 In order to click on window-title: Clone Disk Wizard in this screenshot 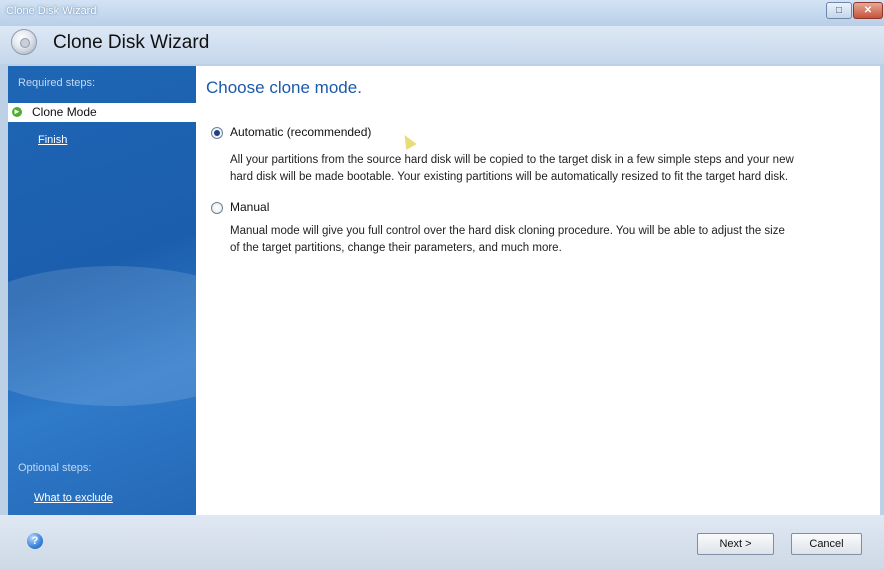, I will do `click(51, 11)`.